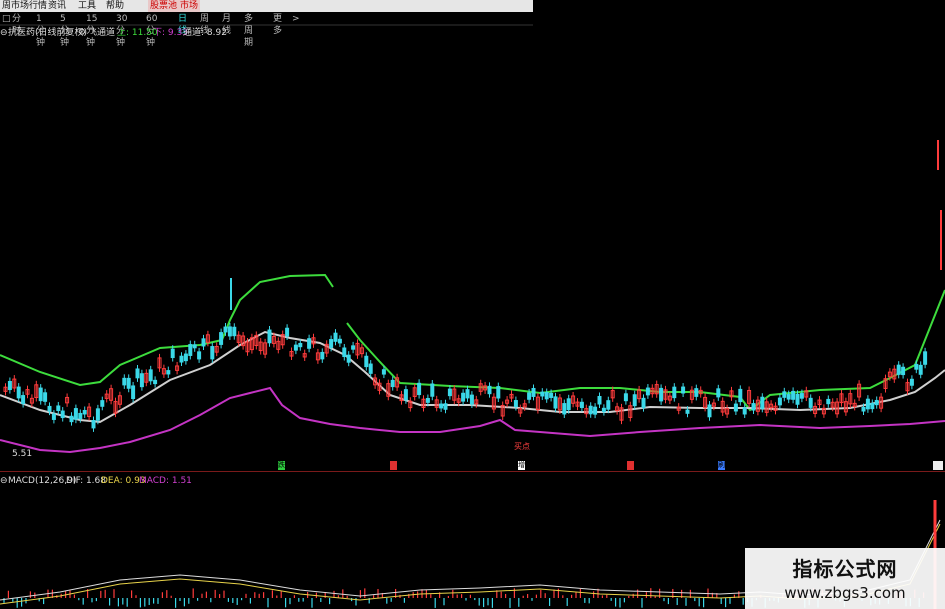  I want to click on signal-marker: 增, so click(521, 465).